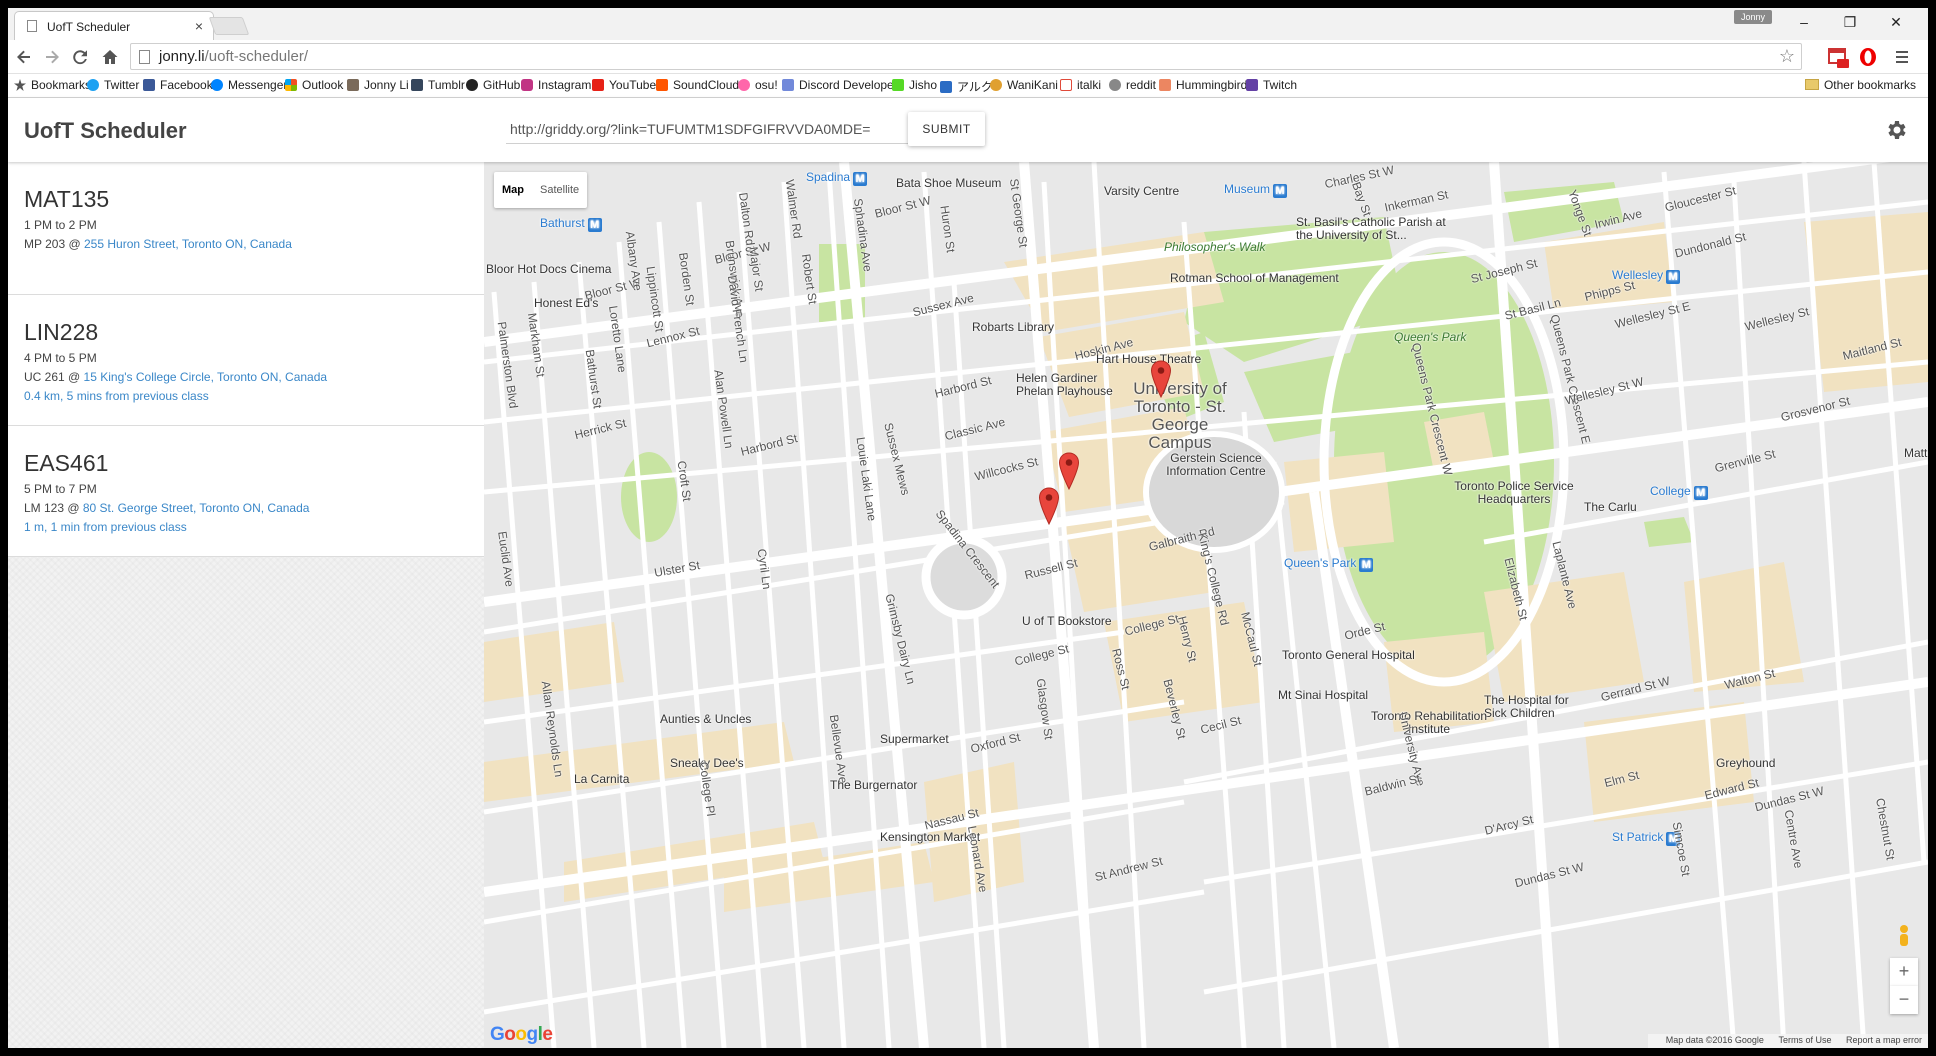 The width and height of the screenshot is (1936, 1056). I want to click on app-header: UofT Scheduler SUBMIT, so click(968, 130).